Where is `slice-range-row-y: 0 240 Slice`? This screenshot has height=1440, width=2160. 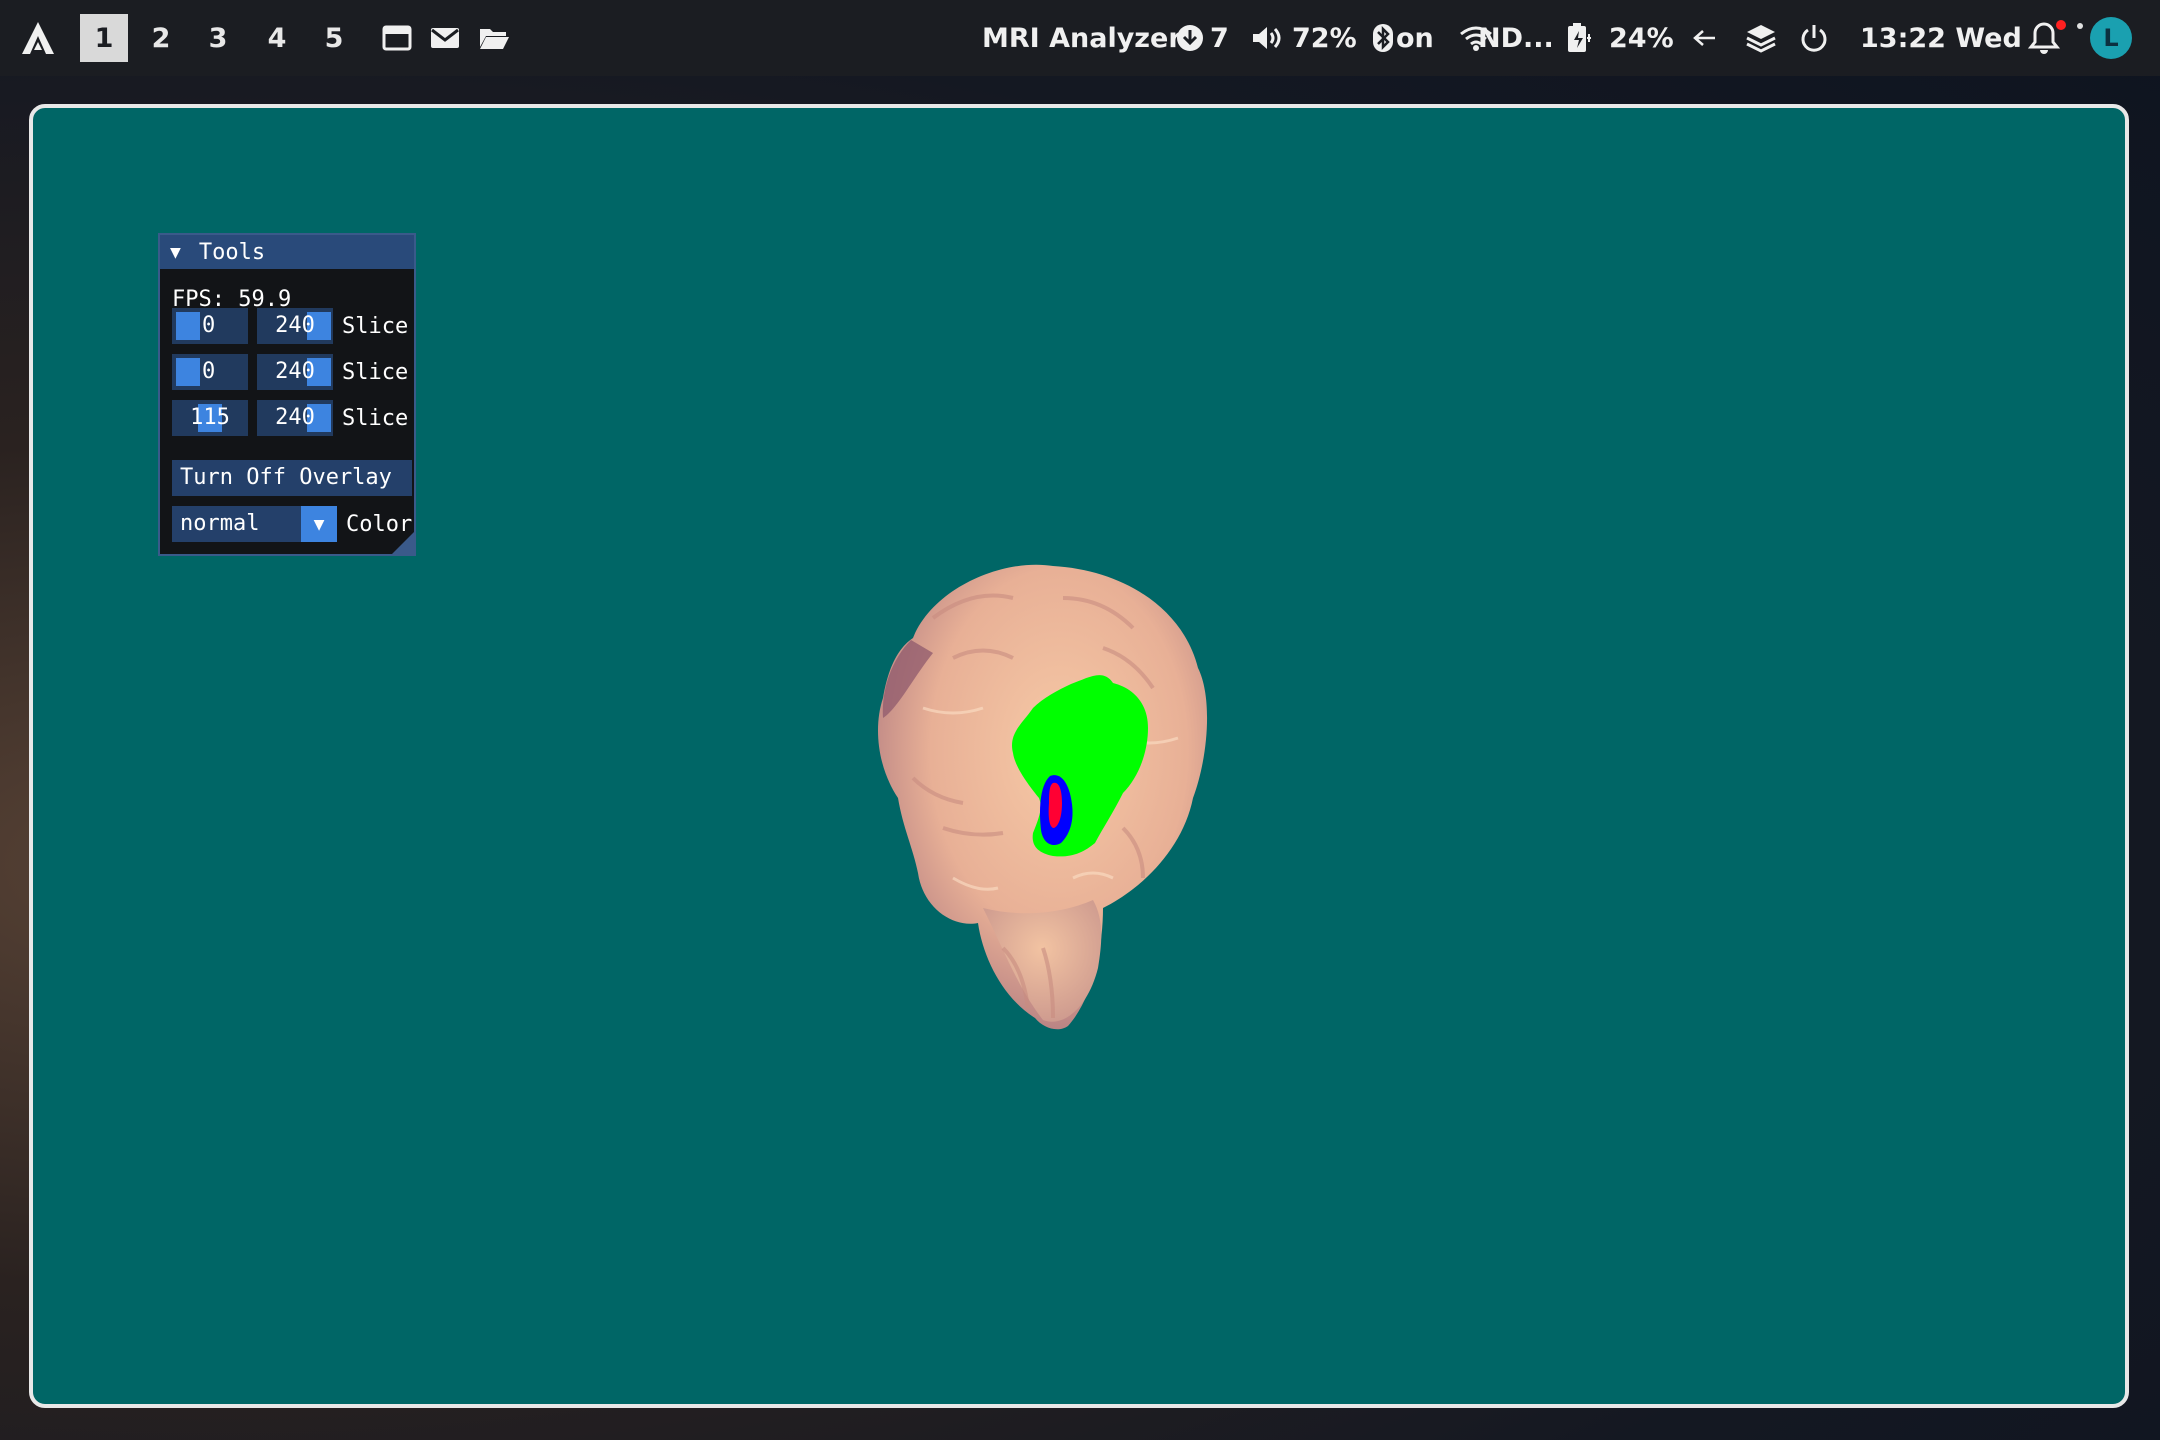
slice-range-row-y: 0 240 Slice is located at coordinates (290, 372).